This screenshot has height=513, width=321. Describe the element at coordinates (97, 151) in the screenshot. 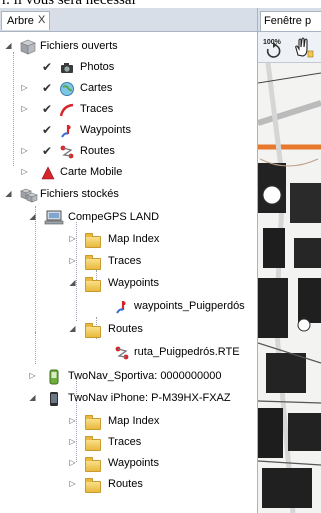

I see `routes-label: Routes` at that location.